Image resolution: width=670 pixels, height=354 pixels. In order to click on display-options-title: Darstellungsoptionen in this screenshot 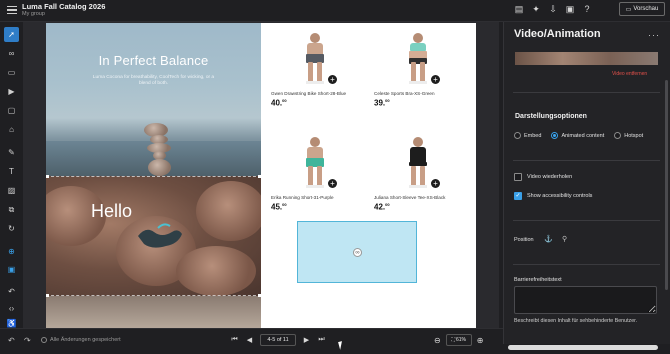, I will do `click(551, 116)`.